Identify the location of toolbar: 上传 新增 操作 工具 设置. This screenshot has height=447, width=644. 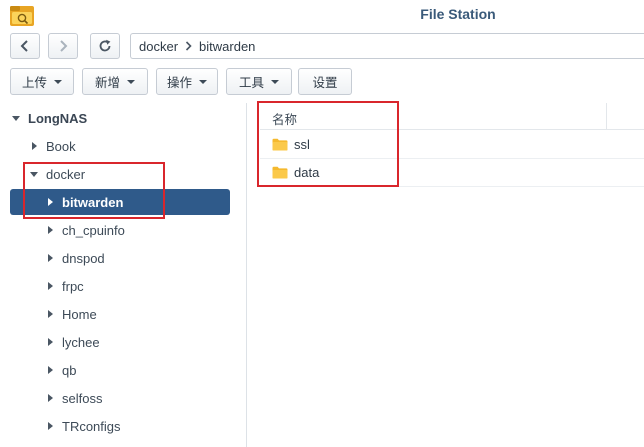
(322, 82).